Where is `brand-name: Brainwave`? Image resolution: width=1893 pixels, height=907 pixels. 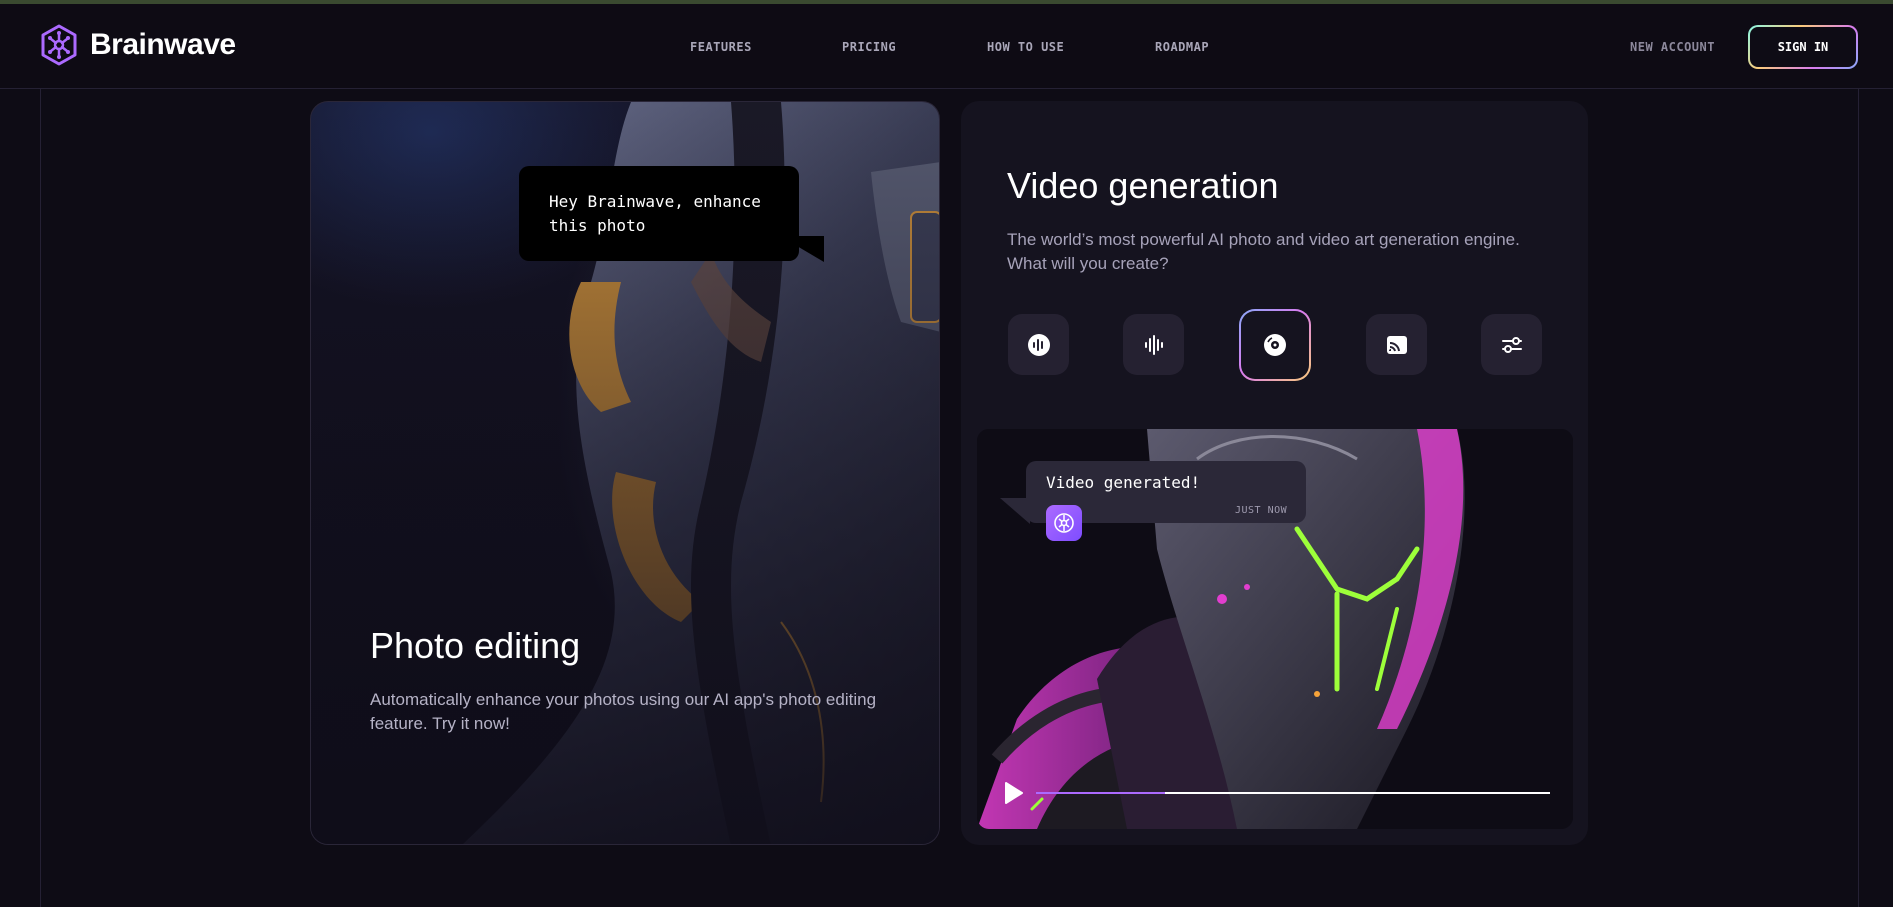
brand-name: Brainwave is located at coordinates (163, 44).